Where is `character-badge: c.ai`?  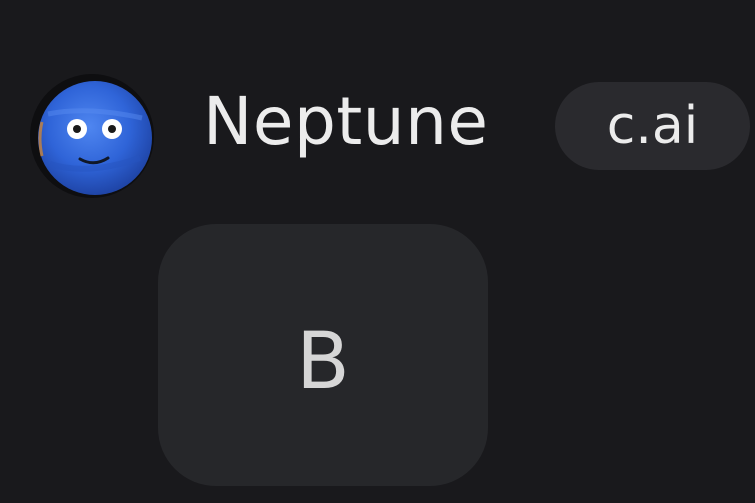 character-badge: c.ai is located at coordinates (652, 126).